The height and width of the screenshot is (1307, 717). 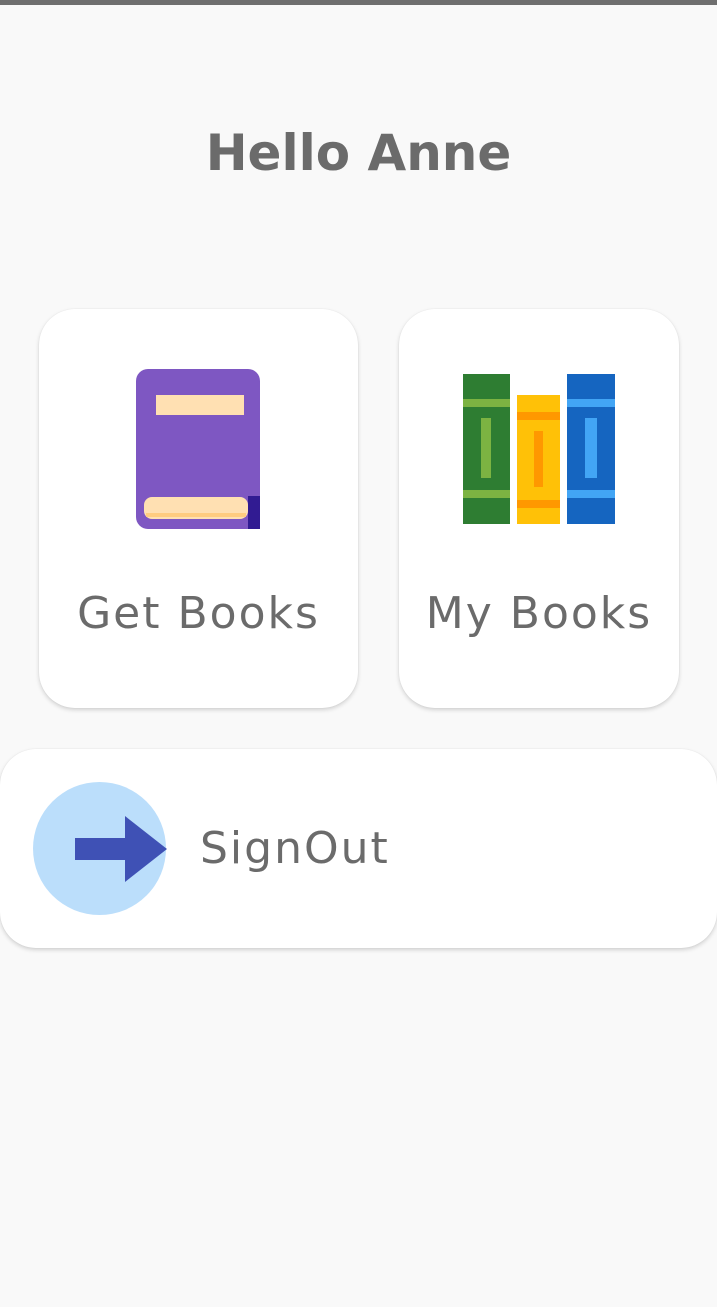 I want to click on books-shelf-icon, so click(x=539, y=449).